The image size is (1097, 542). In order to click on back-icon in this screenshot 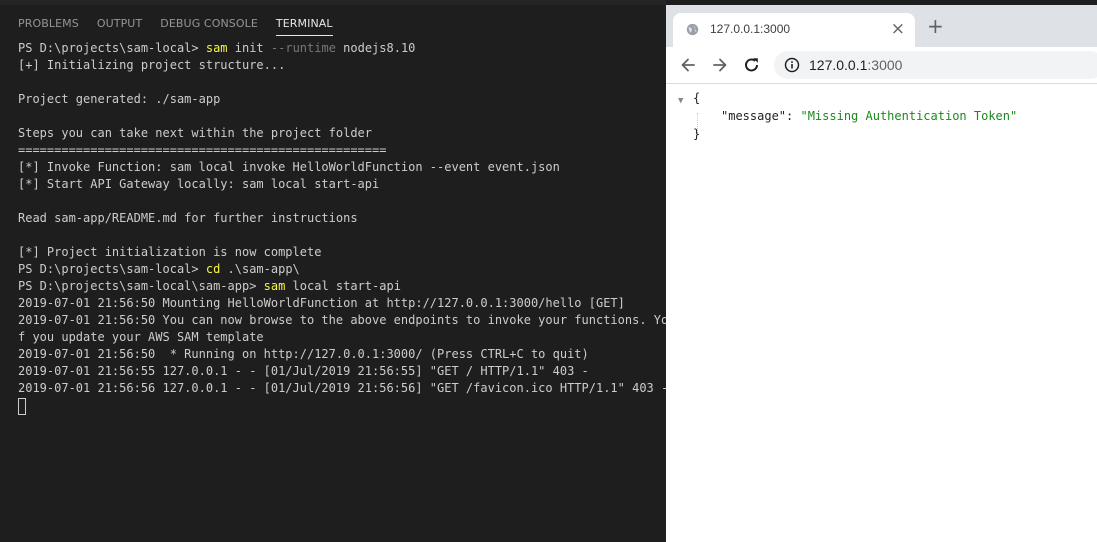, I will do `click(688, 65)`.